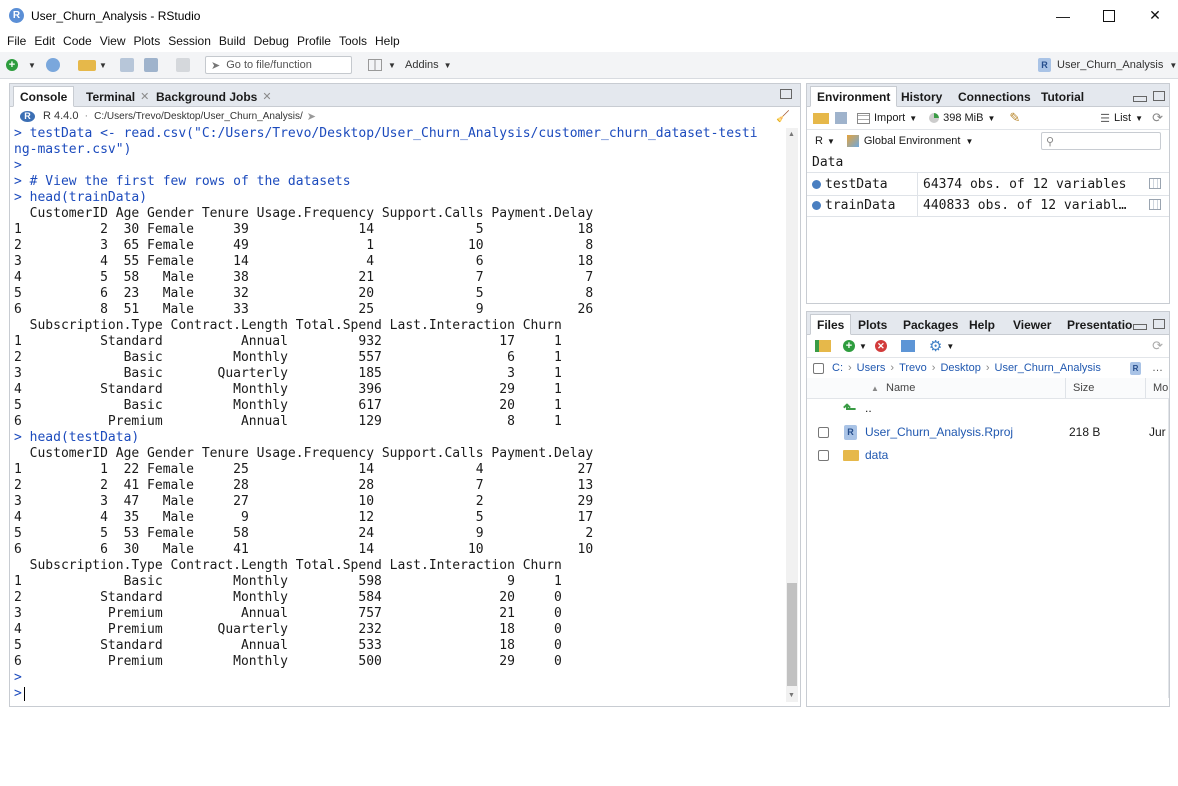  What do you see at coordinates (183, 65) in the screenshot?
I see `print-button` at bounding box center [183, 65].